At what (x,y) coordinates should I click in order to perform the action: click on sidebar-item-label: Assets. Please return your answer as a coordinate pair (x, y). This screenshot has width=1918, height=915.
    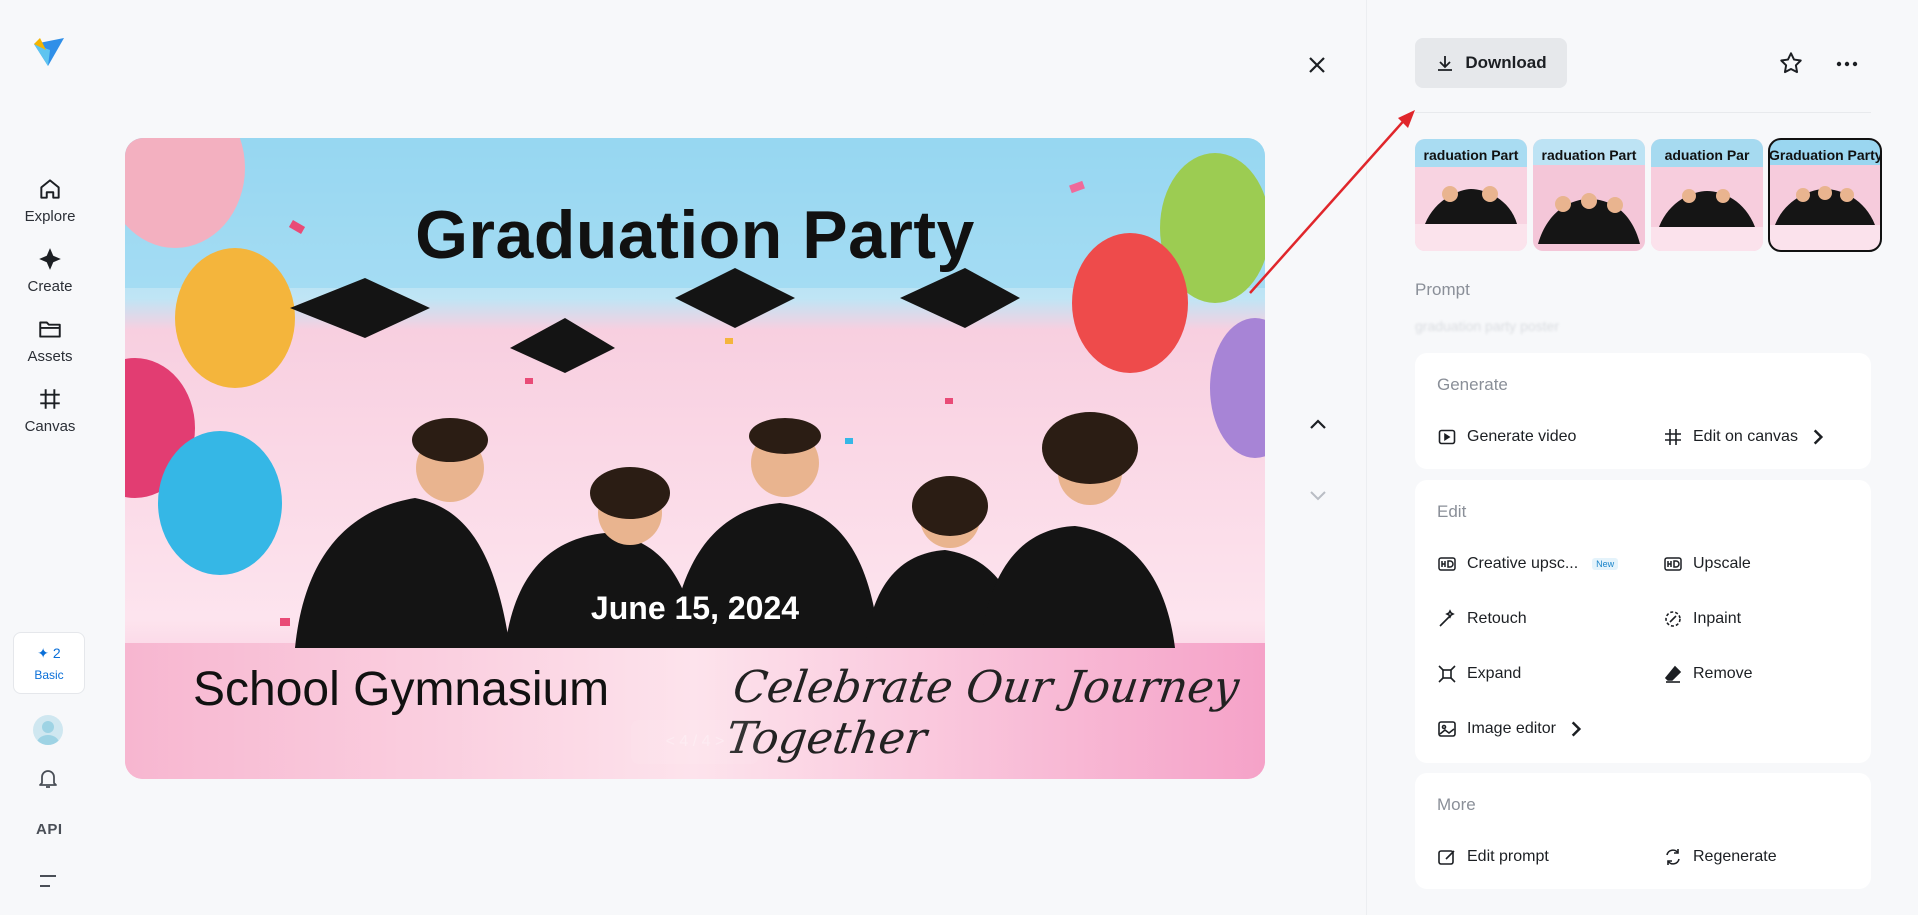
    Looking at the image, I should click on (50, 356).